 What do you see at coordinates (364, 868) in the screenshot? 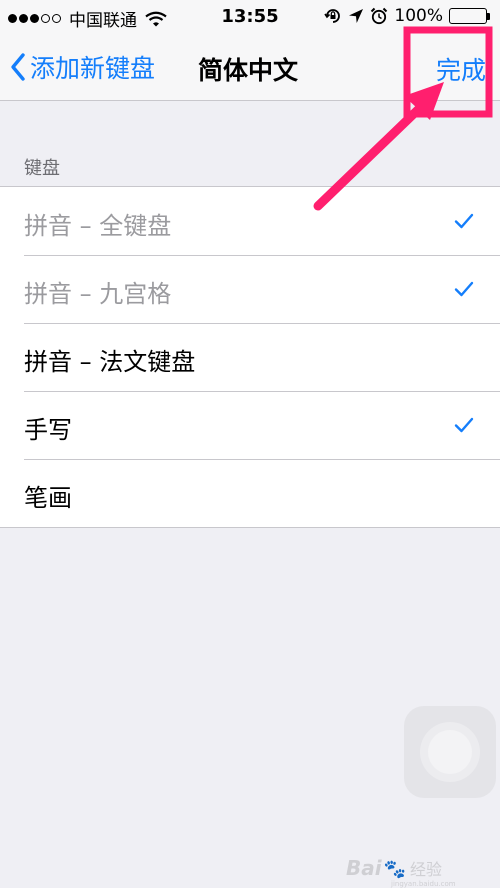
I see `watermark-brand: Bai` at bounding box center [364, 868].